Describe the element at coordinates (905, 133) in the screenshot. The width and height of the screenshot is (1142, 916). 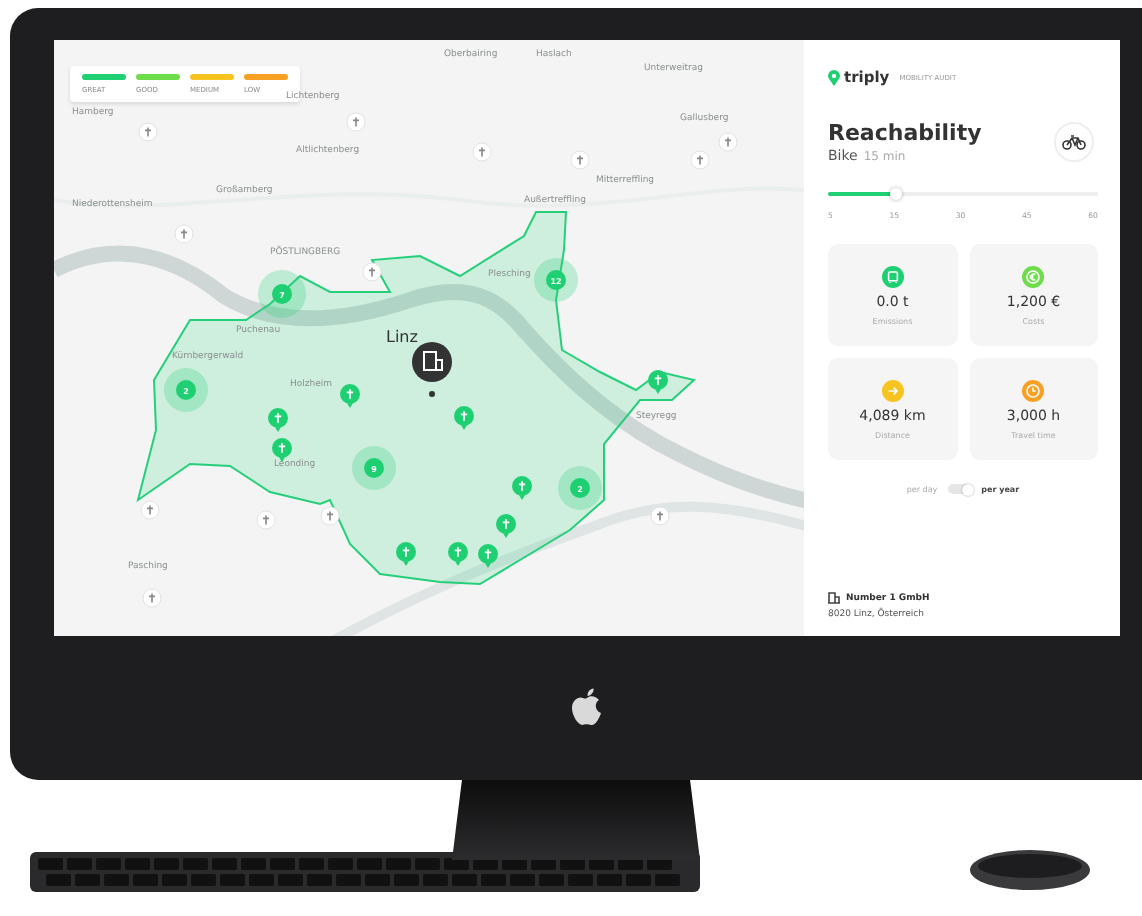
I see `panel-title: Reachability` at that location.